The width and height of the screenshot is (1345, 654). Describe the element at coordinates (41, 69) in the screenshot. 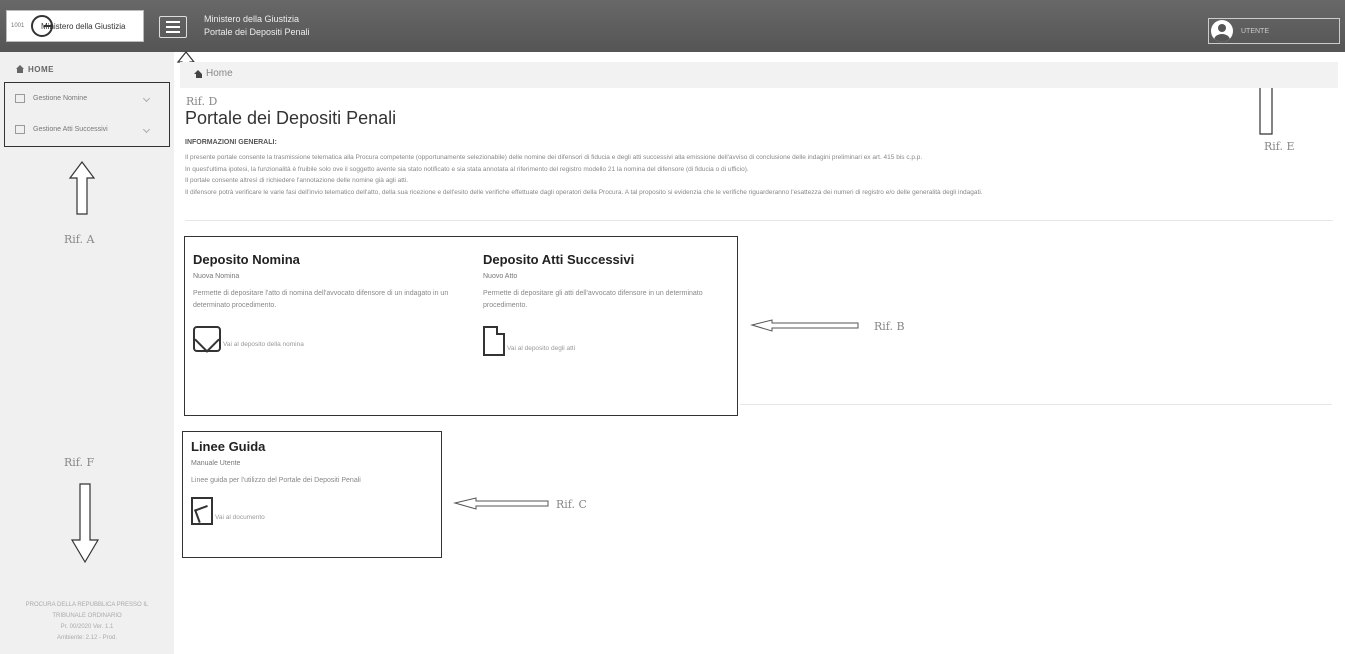

I see `sidebar-home-label: HOME` at that location.